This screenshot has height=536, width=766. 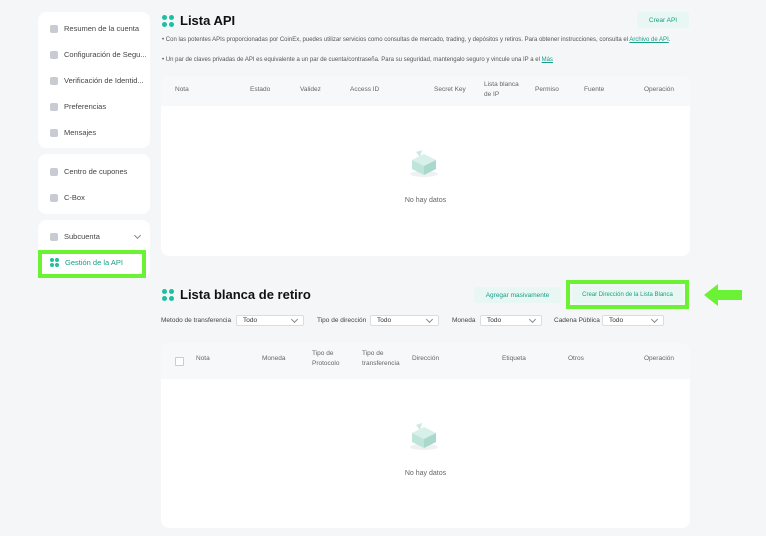 I want to click on col-protocol-type: Tipo de Protocolo, so click(x=326, y=358).